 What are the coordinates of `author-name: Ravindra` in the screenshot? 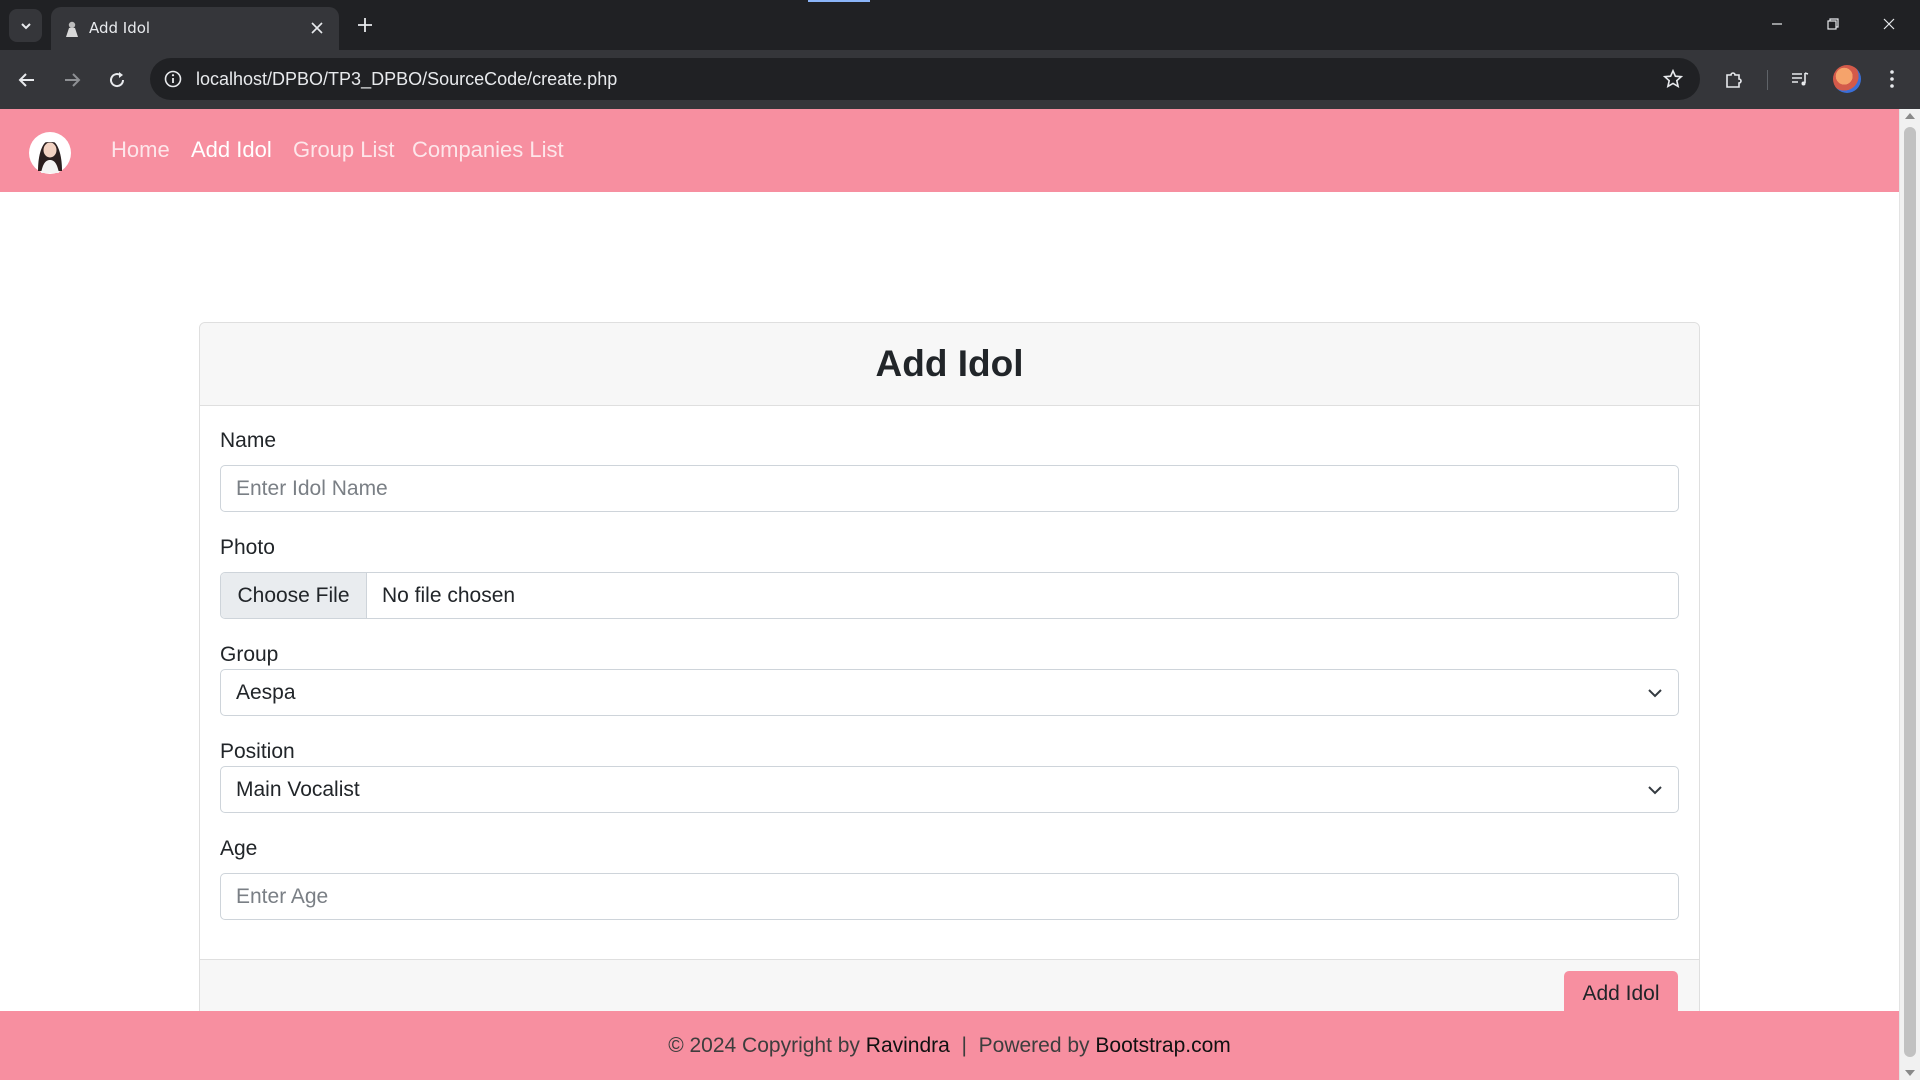 It's located at (907, 1045).